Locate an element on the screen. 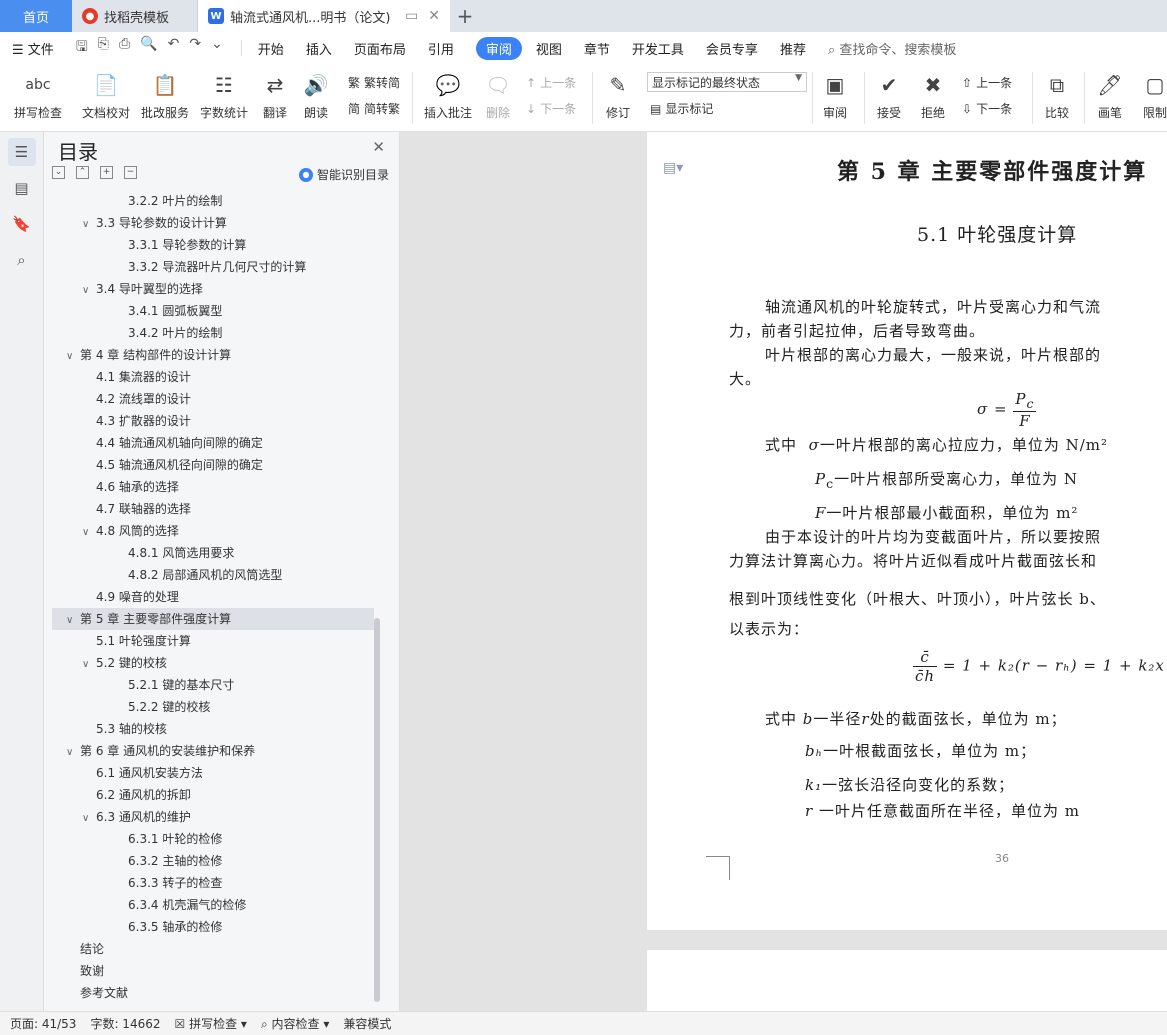  page-menu-icon: ▤▾ is located at coordinates (673, 168).